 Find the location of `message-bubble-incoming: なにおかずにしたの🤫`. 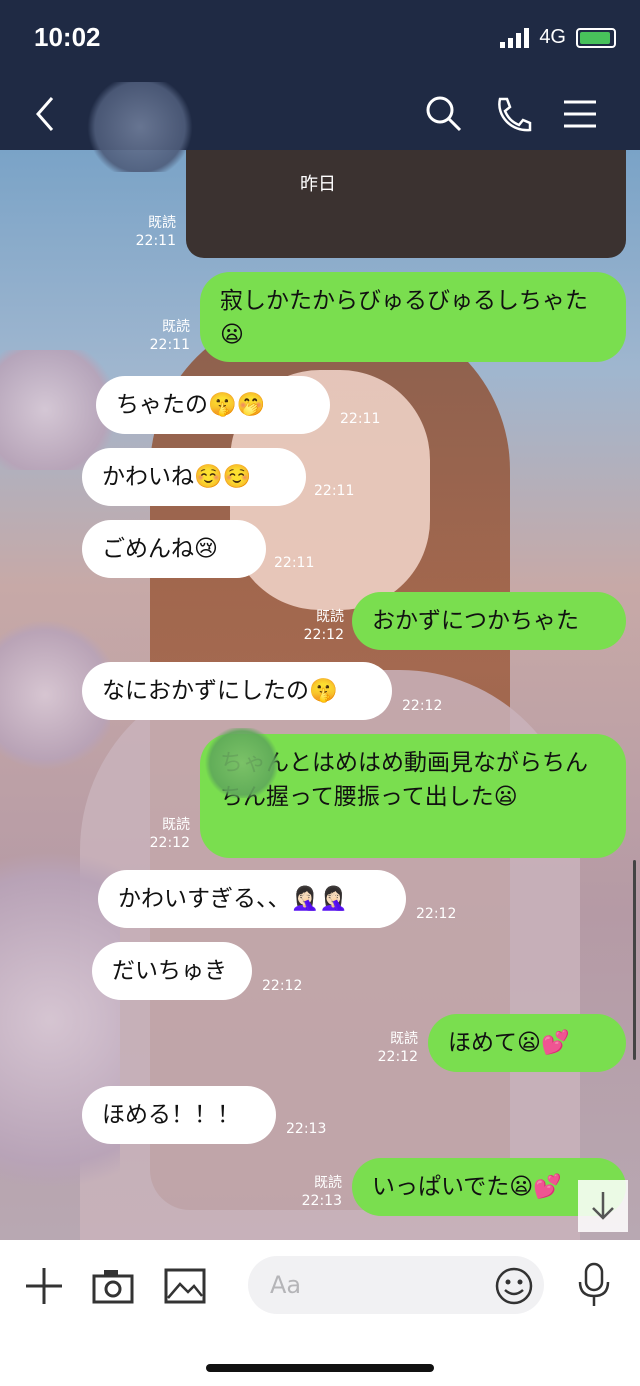

message-bubble-incoming: なにおかずにしたの🤫 is located at coordinates (237, 691).